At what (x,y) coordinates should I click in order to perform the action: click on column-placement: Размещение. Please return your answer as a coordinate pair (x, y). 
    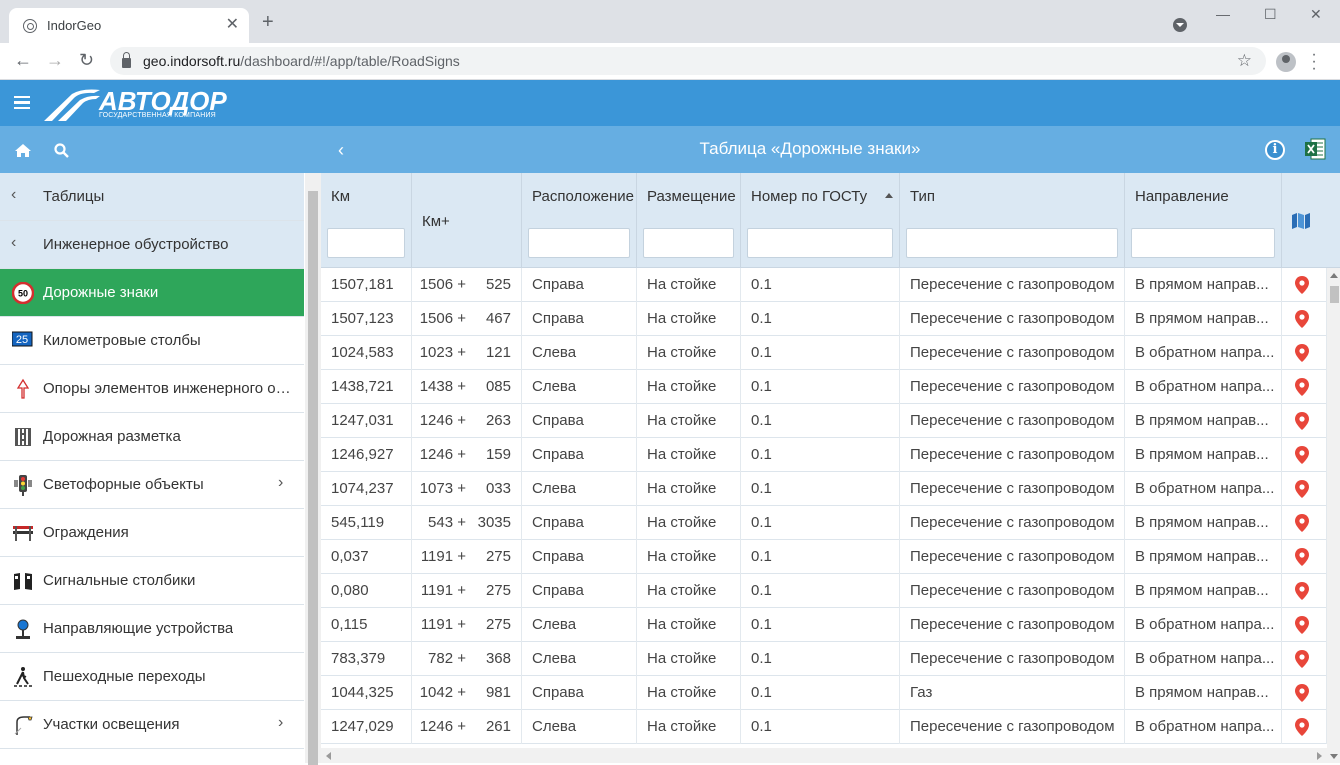
    Looking at the image, I should click on (689, 220).